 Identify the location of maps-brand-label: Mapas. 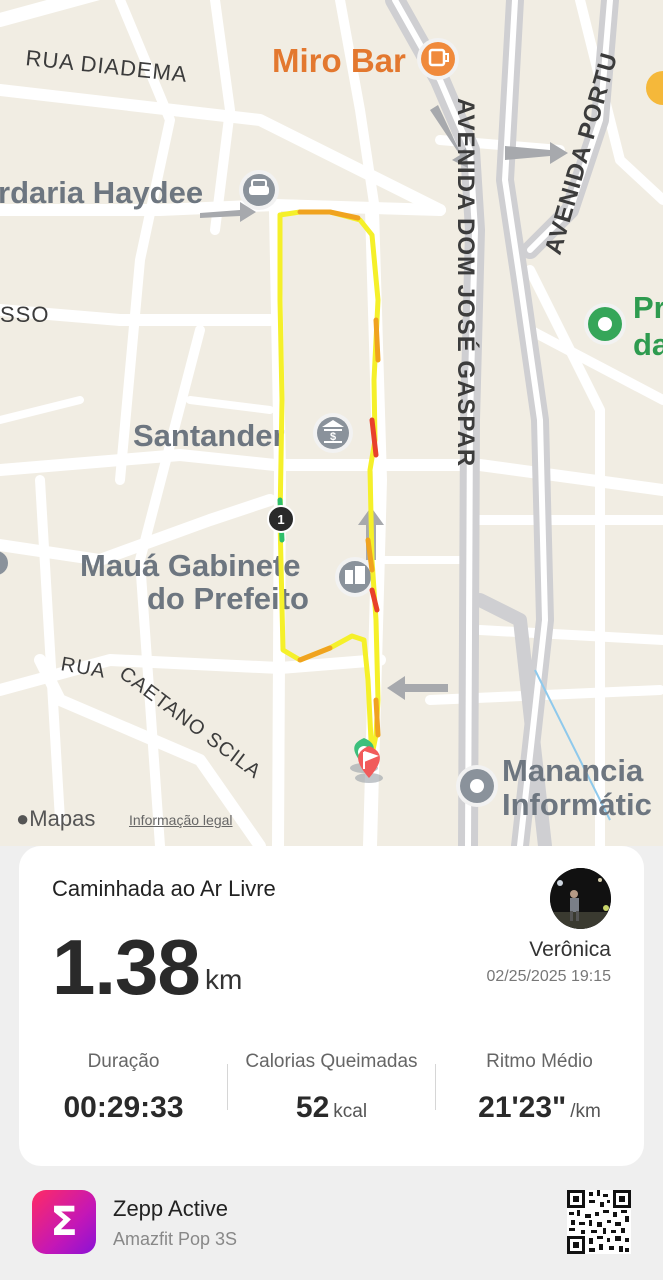
(62, 818).